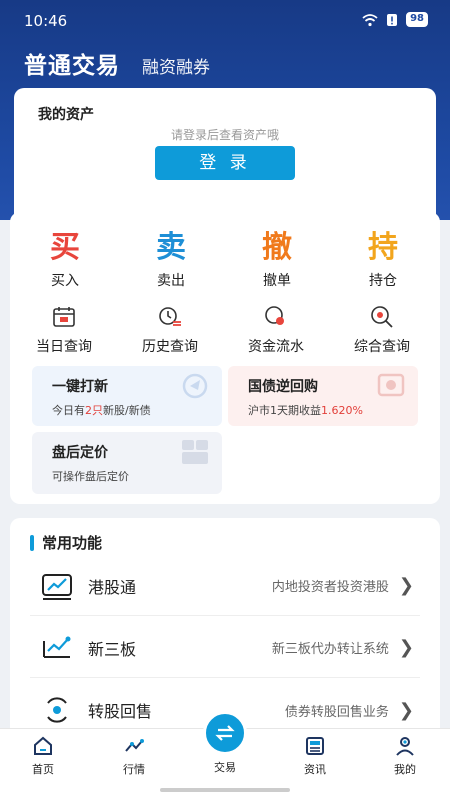 The height and width of the screenshot is (800, 450). What do you see at coordinates (171, 247) in the screenshot?
I see `sell-icon: 卖` at bounding box center [171, 247].